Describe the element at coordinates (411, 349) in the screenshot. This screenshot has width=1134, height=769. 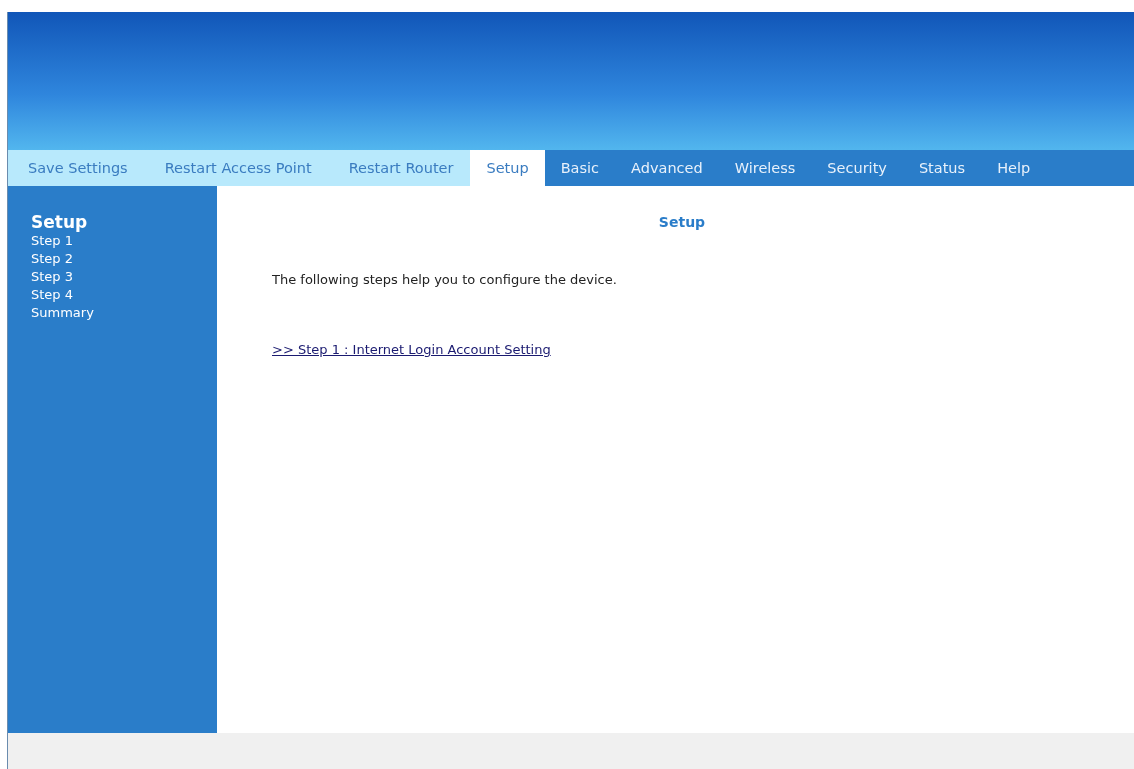
I see `step-link: >> Step 1 : Internet Login Account Setting` at that location.